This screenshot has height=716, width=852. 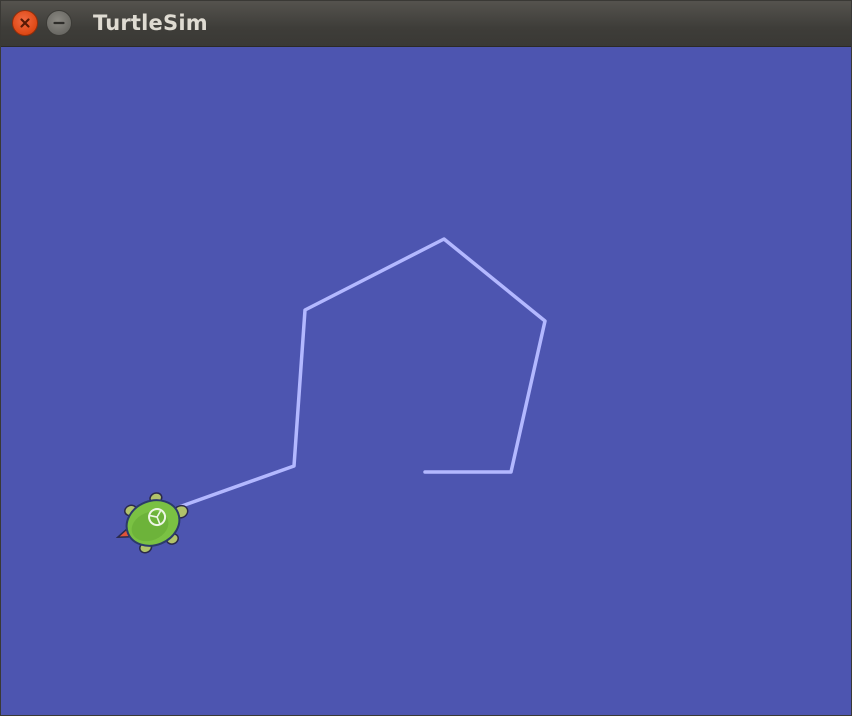 I want to click on close-button, so click(x=25, y=23).